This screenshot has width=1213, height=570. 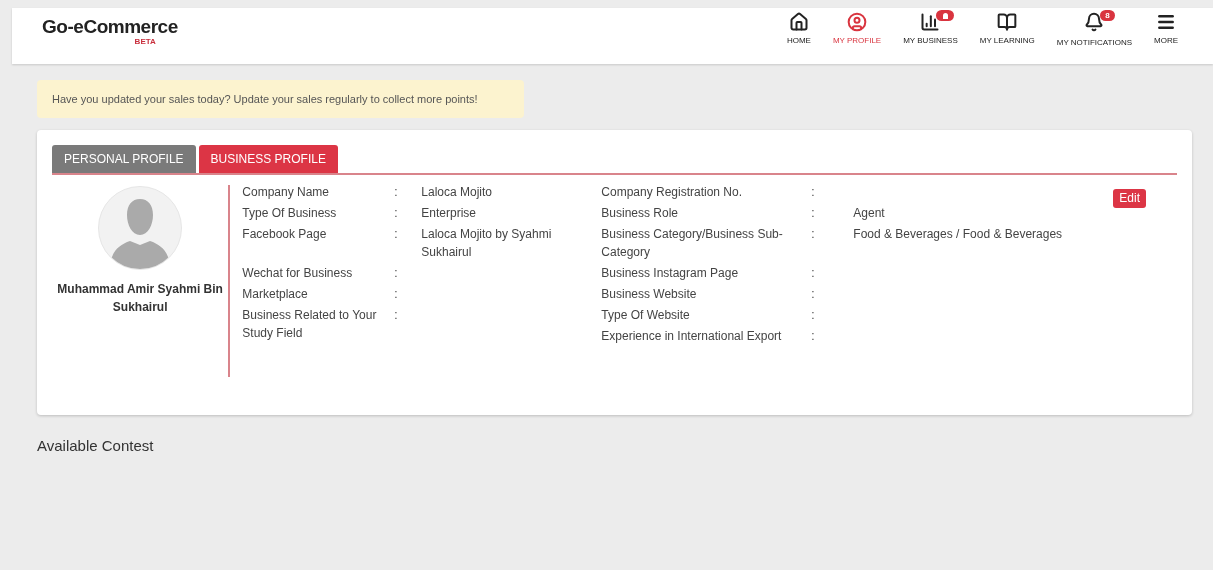 What do you see at coordinates (958, 234) in the screenshot?
I see `field-value: Food & Beverages / Food & Beverages` at bounding box center [958, 234].